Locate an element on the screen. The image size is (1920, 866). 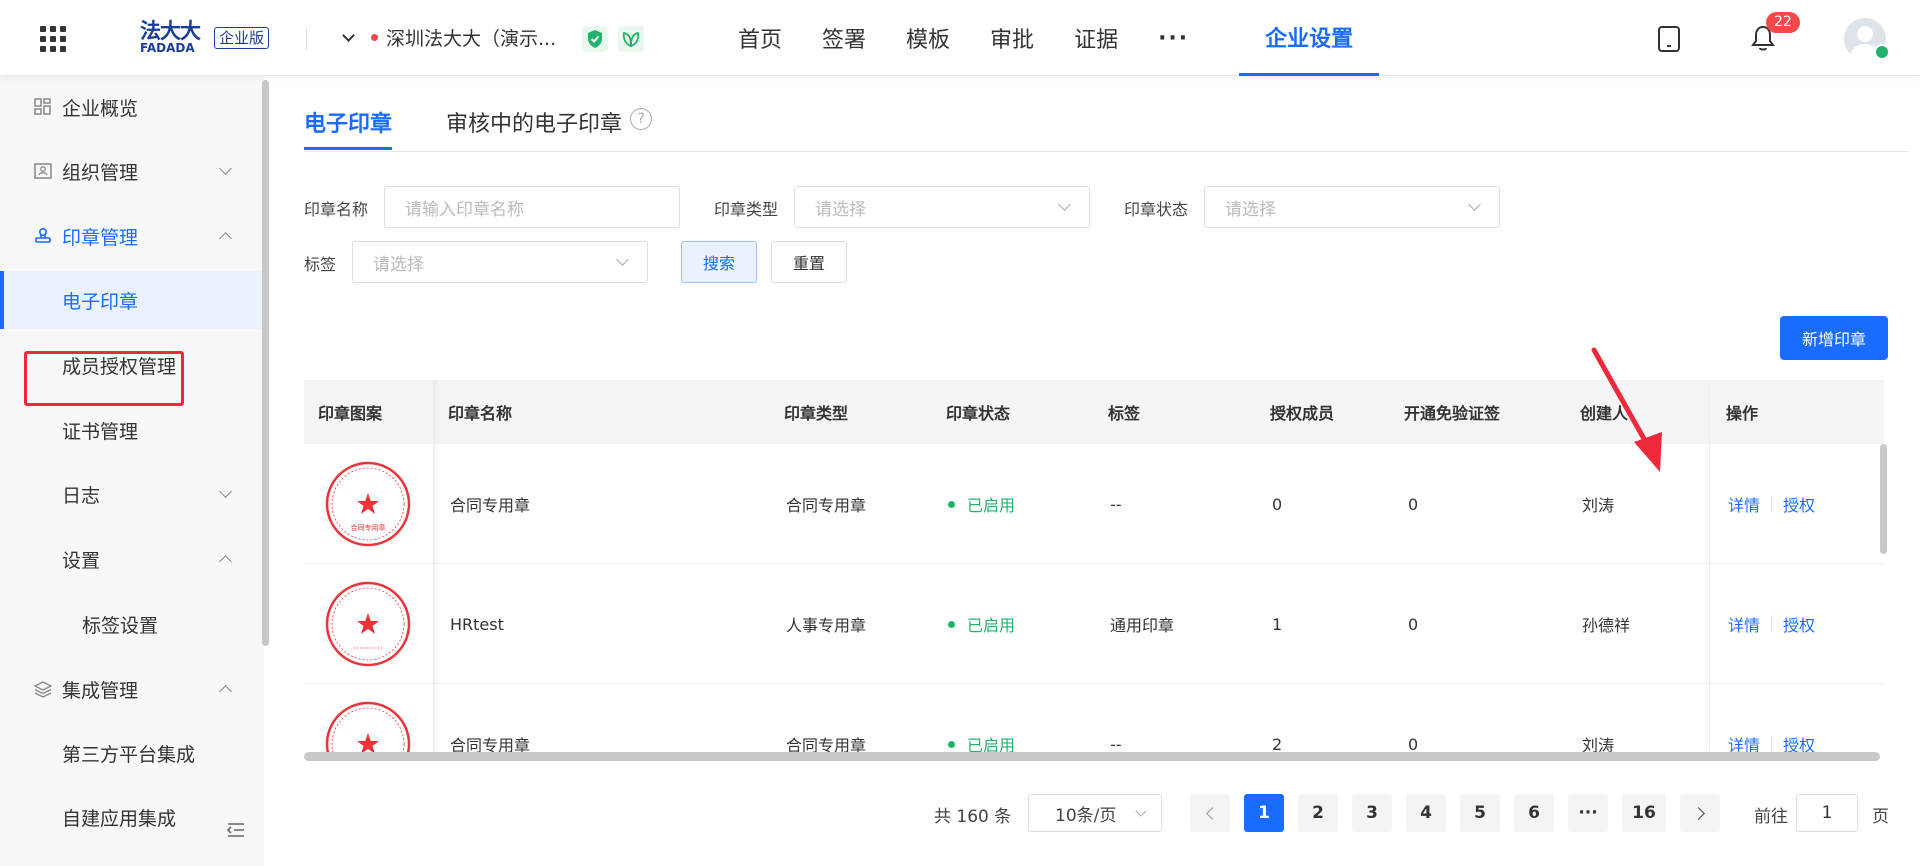
logo-text-bottom: FADADA is located at coordinates (167, 48).